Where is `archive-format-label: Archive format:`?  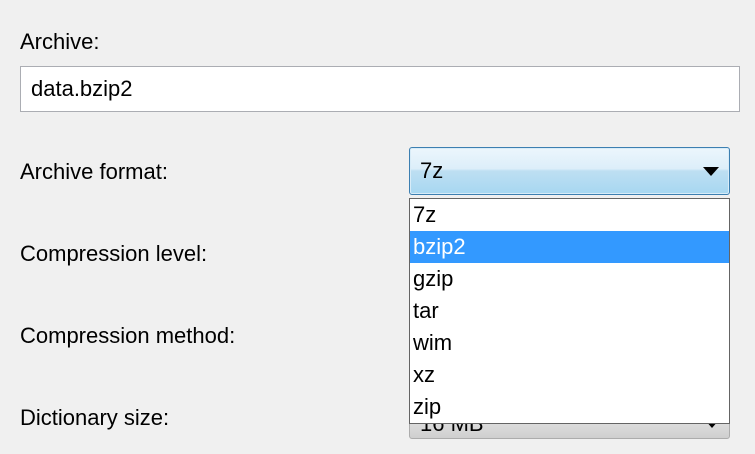 archive-format-label: Archive format: is located at coordinates (94, 171).